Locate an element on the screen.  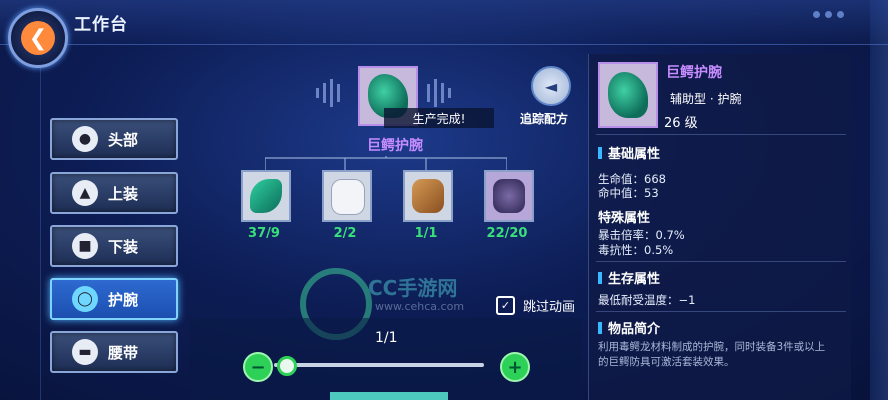
special-title: 特殊属性 is located at coordinates (624, 218).